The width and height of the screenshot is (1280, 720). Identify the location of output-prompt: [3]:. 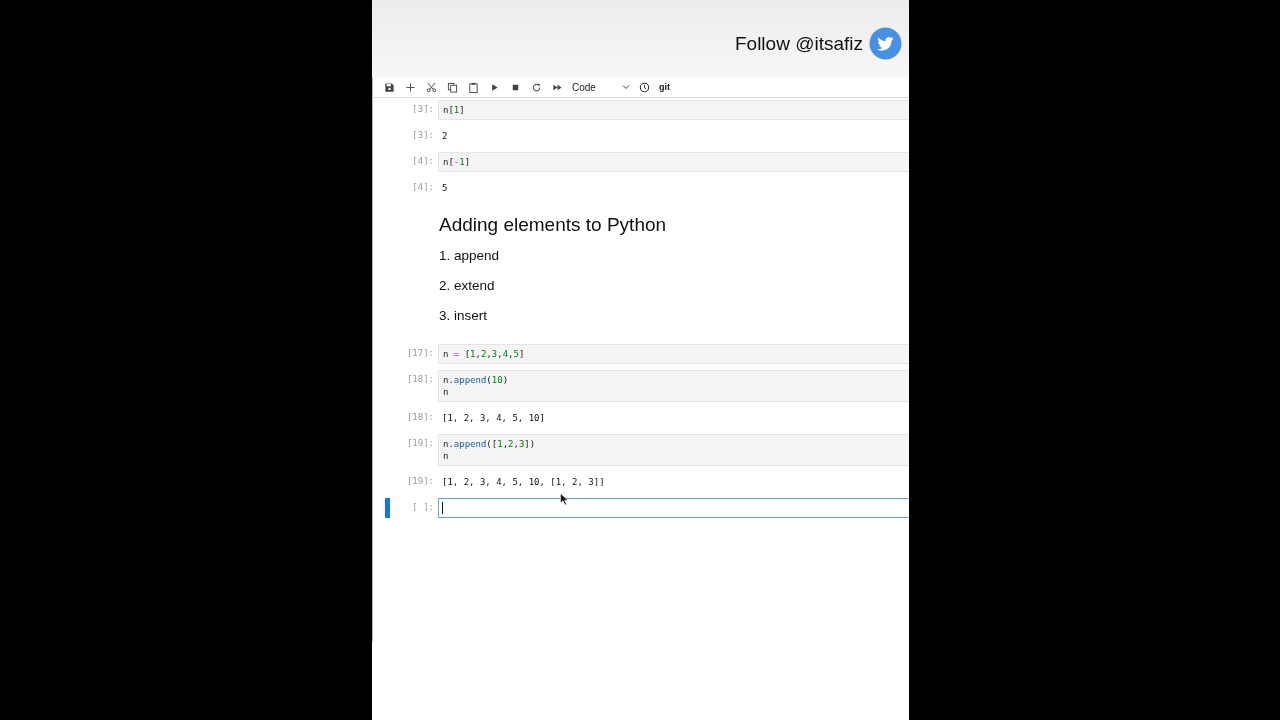
(423, 134).